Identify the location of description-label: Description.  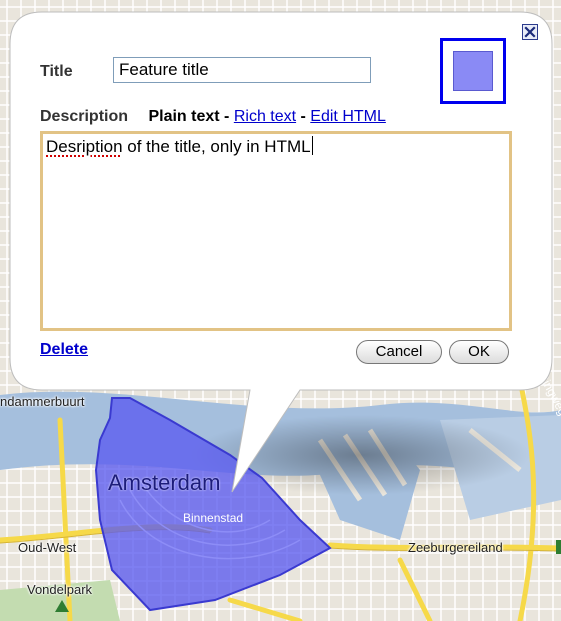
(84, 116).